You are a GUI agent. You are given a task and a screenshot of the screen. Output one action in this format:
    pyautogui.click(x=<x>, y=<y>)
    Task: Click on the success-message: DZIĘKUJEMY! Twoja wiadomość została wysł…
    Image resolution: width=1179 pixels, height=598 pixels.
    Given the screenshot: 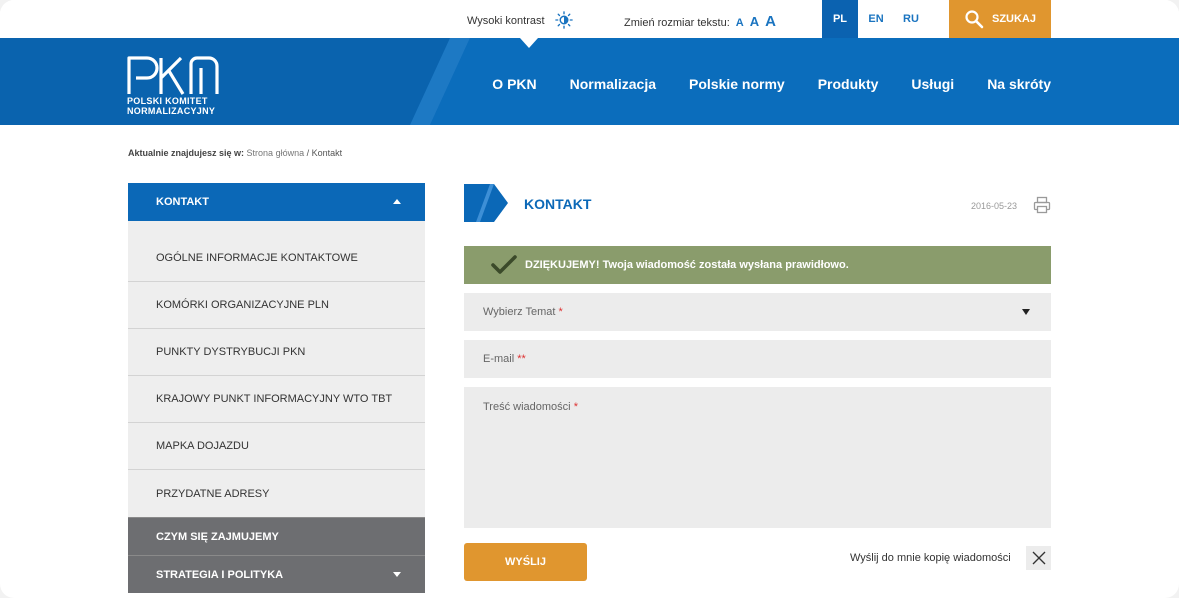 What is the action you would take?
    pyautogui.click(x=757, y=265)
    